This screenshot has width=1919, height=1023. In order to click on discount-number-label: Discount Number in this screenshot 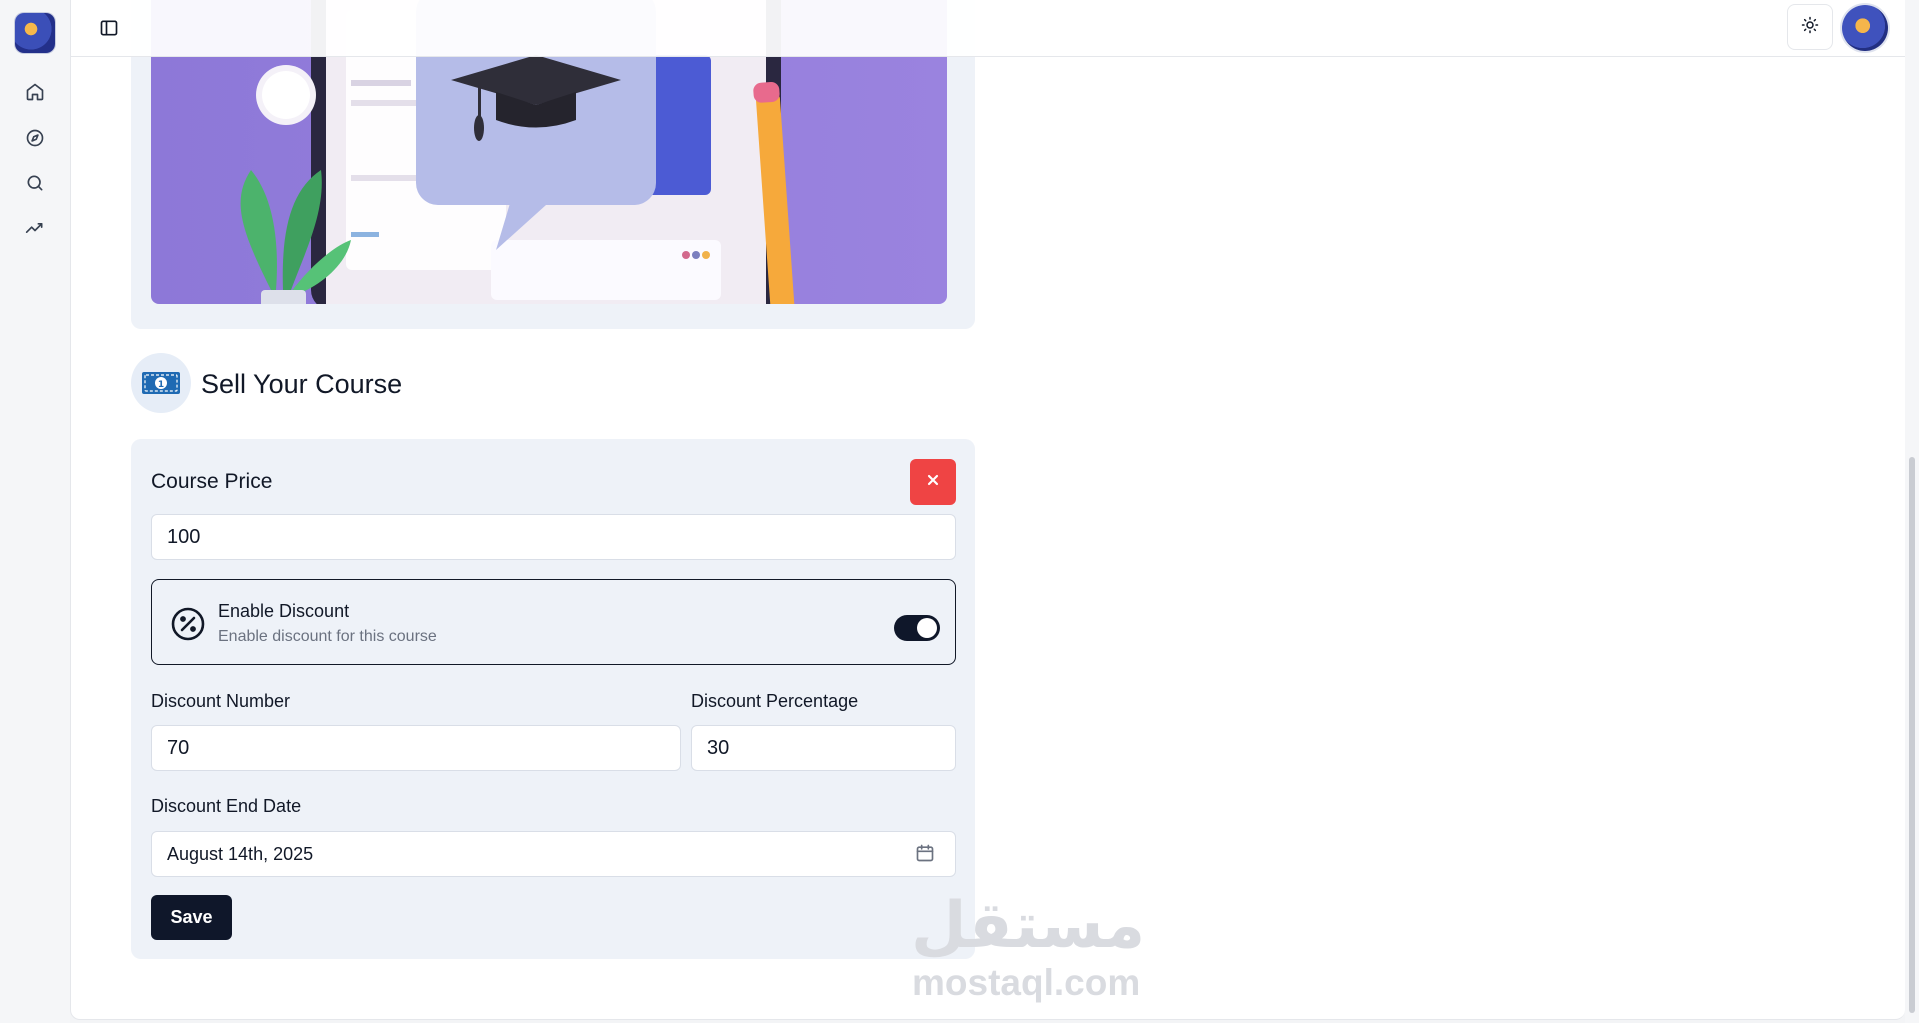, I will do `click(221, 701)`.